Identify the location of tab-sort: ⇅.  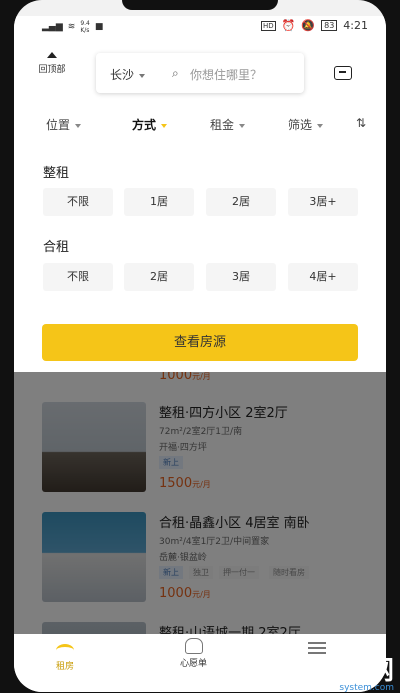
(361, 123).